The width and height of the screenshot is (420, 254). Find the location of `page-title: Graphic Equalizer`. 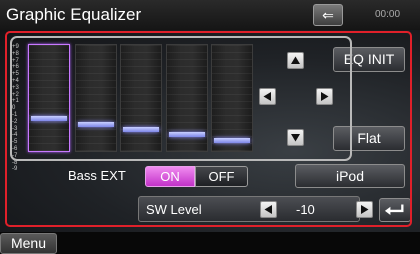

page-title: Graphic Equalizer is located at coordinates (74, 14).